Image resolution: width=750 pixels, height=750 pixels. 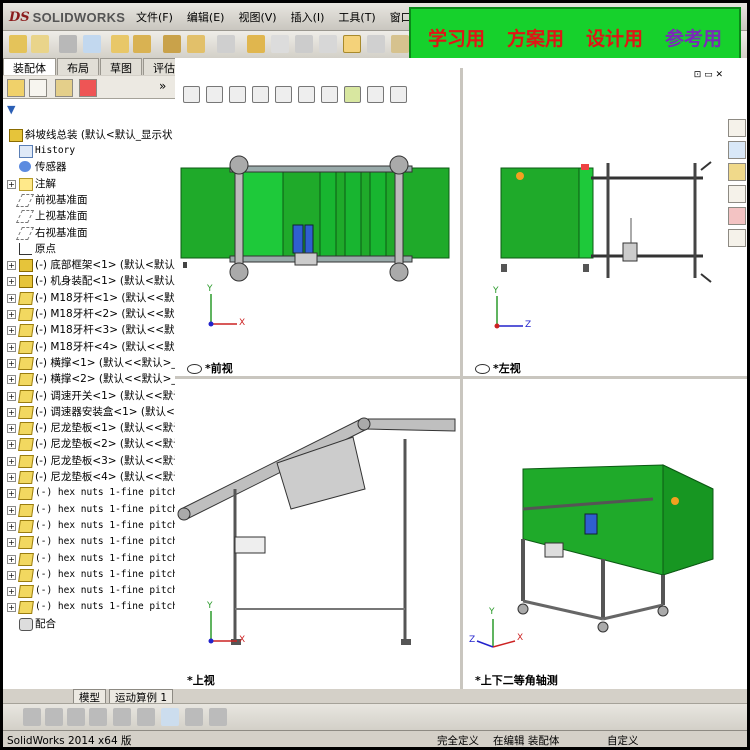 What do you see at coordinates (237, 94) in the screenshot?
I see `previous-view-icon` at bounding box center [237, 94].